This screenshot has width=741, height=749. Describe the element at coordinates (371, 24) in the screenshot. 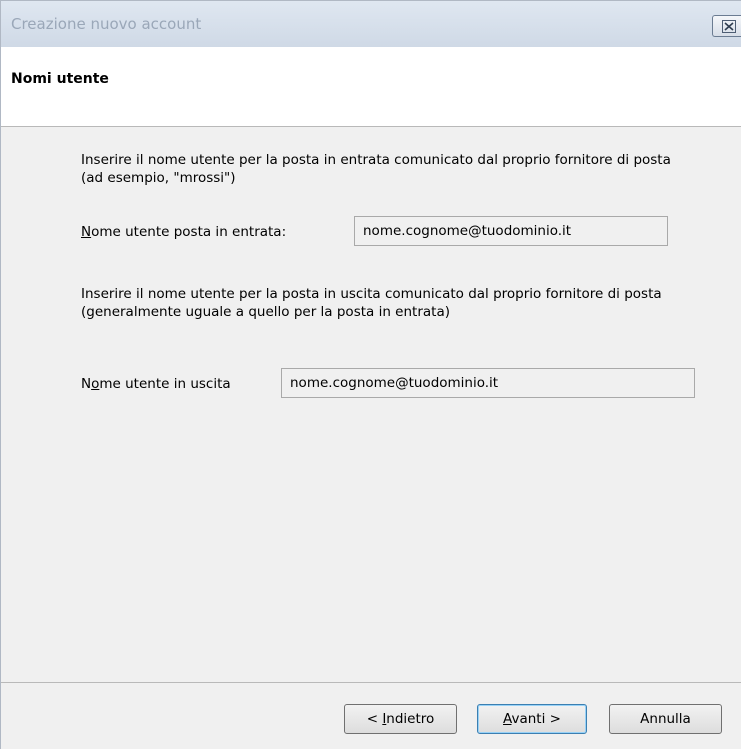

I see `title-bar: Creazione nuovo account` at that location.